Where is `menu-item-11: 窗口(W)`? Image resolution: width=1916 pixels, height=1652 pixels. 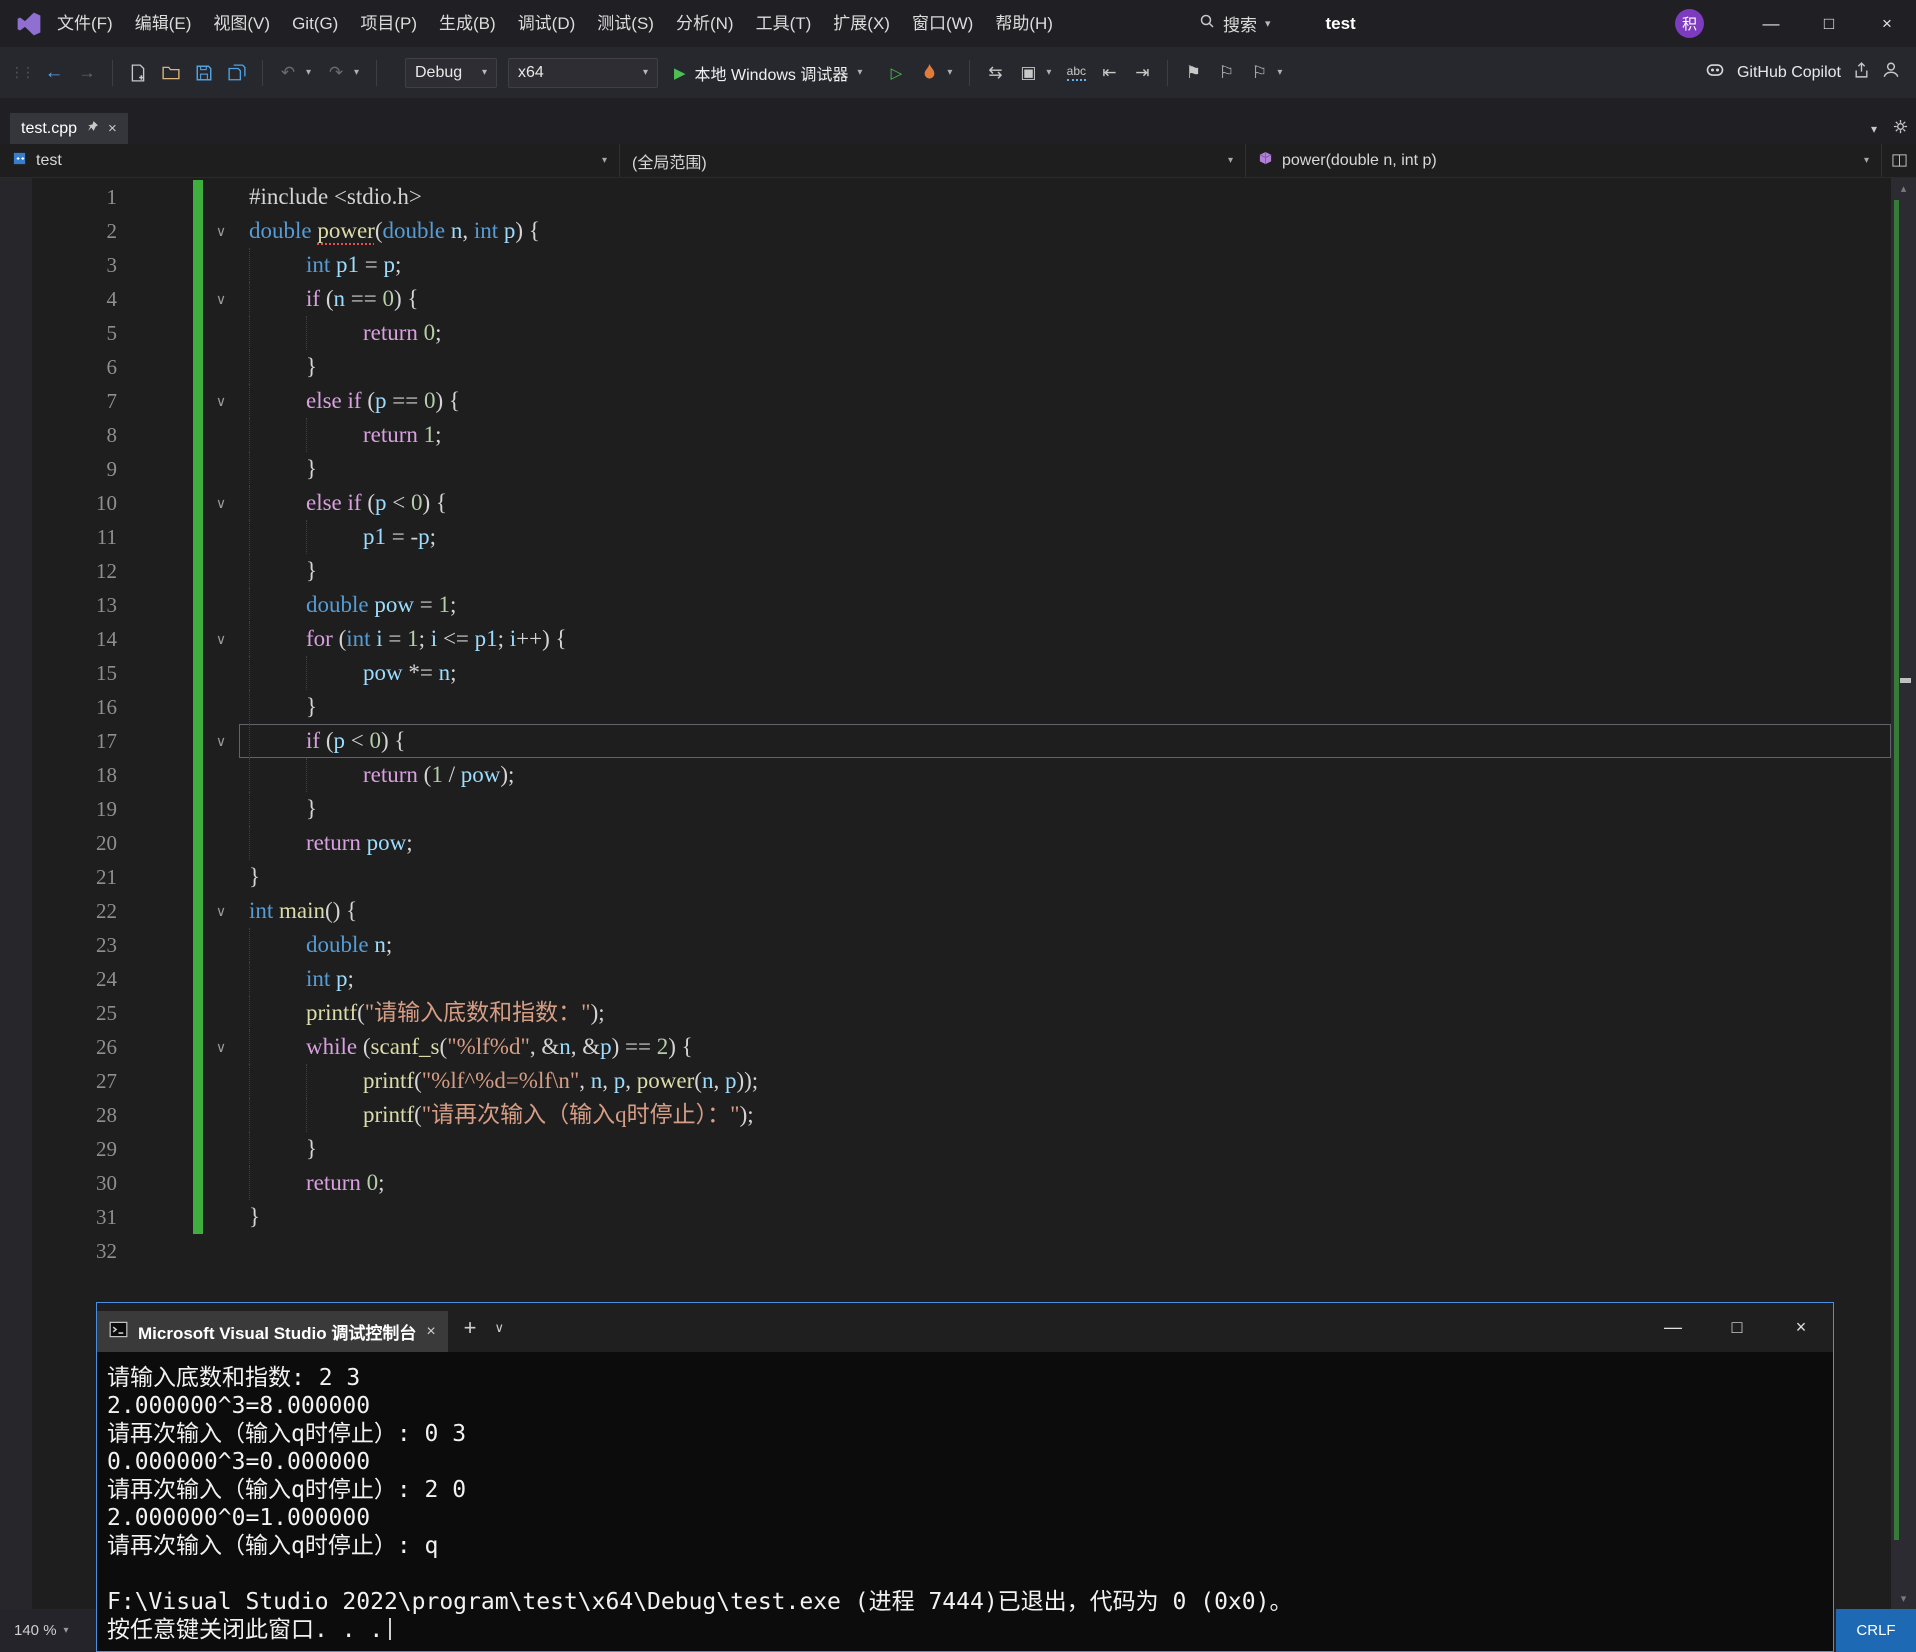
menu-item-11: 窗口(W) is located at coordinates (942, 23).